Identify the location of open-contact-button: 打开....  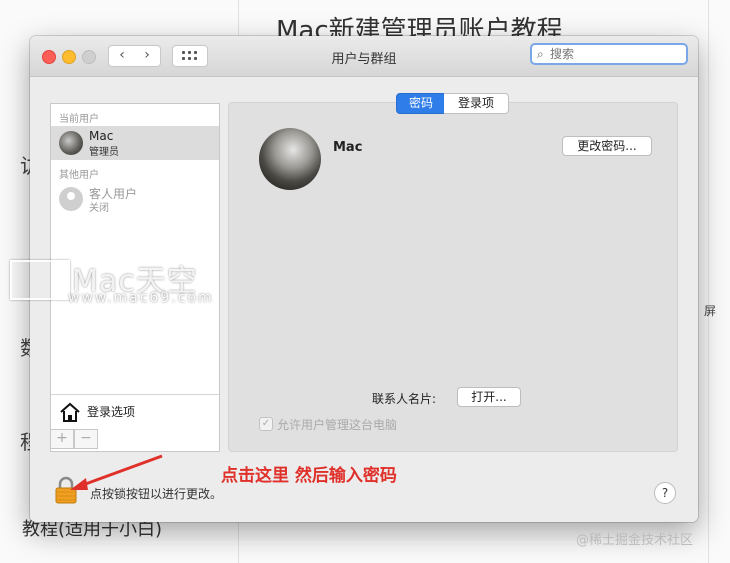
(489, 397).